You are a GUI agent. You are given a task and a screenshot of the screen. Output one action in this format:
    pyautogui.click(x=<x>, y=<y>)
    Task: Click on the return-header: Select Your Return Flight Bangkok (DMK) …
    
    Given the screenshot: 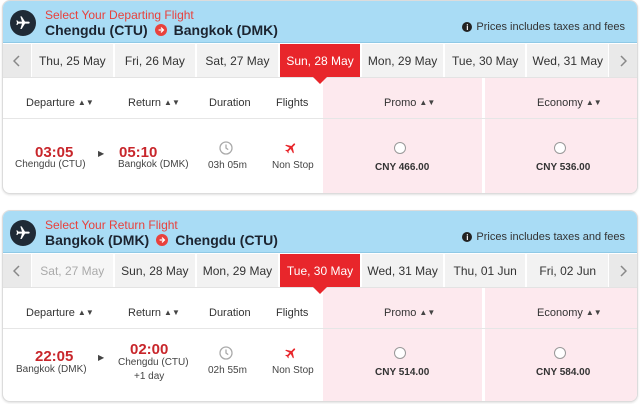 What is the action you would take?
    pyautogui.click(x=320, y=232)
    